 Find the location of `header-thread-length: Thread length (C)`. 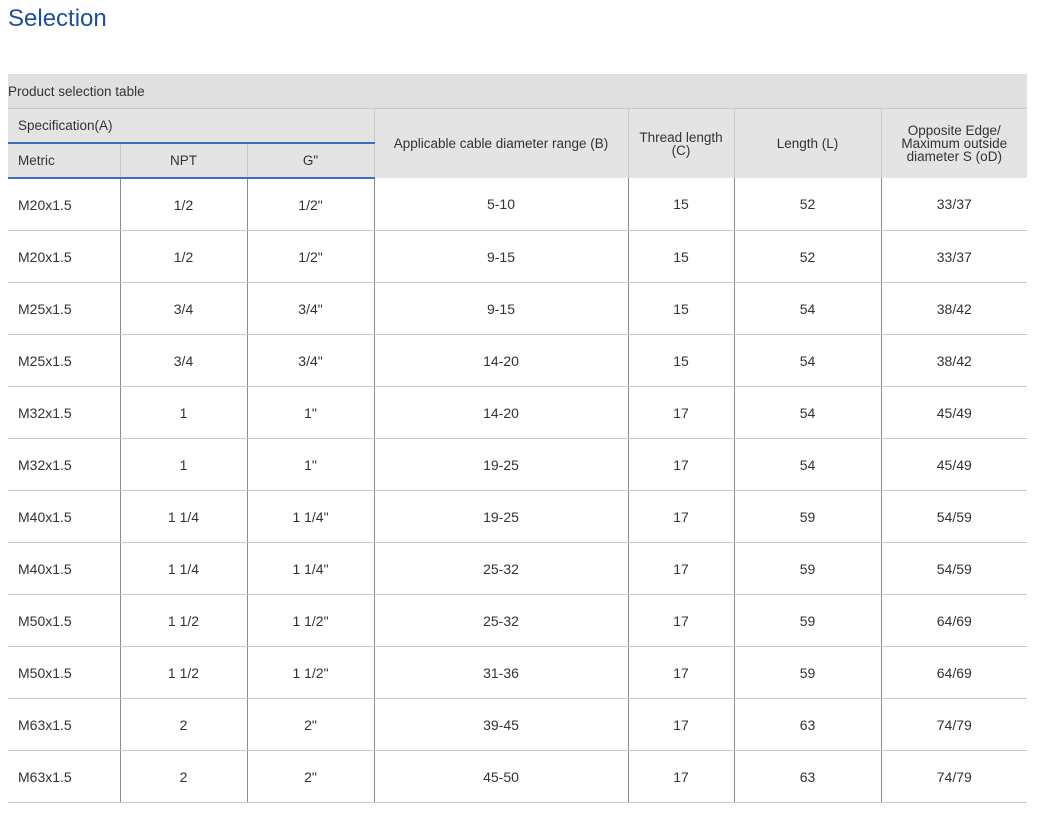

header-thread-length: Thread length (C) is located at coordinates (680, 143).